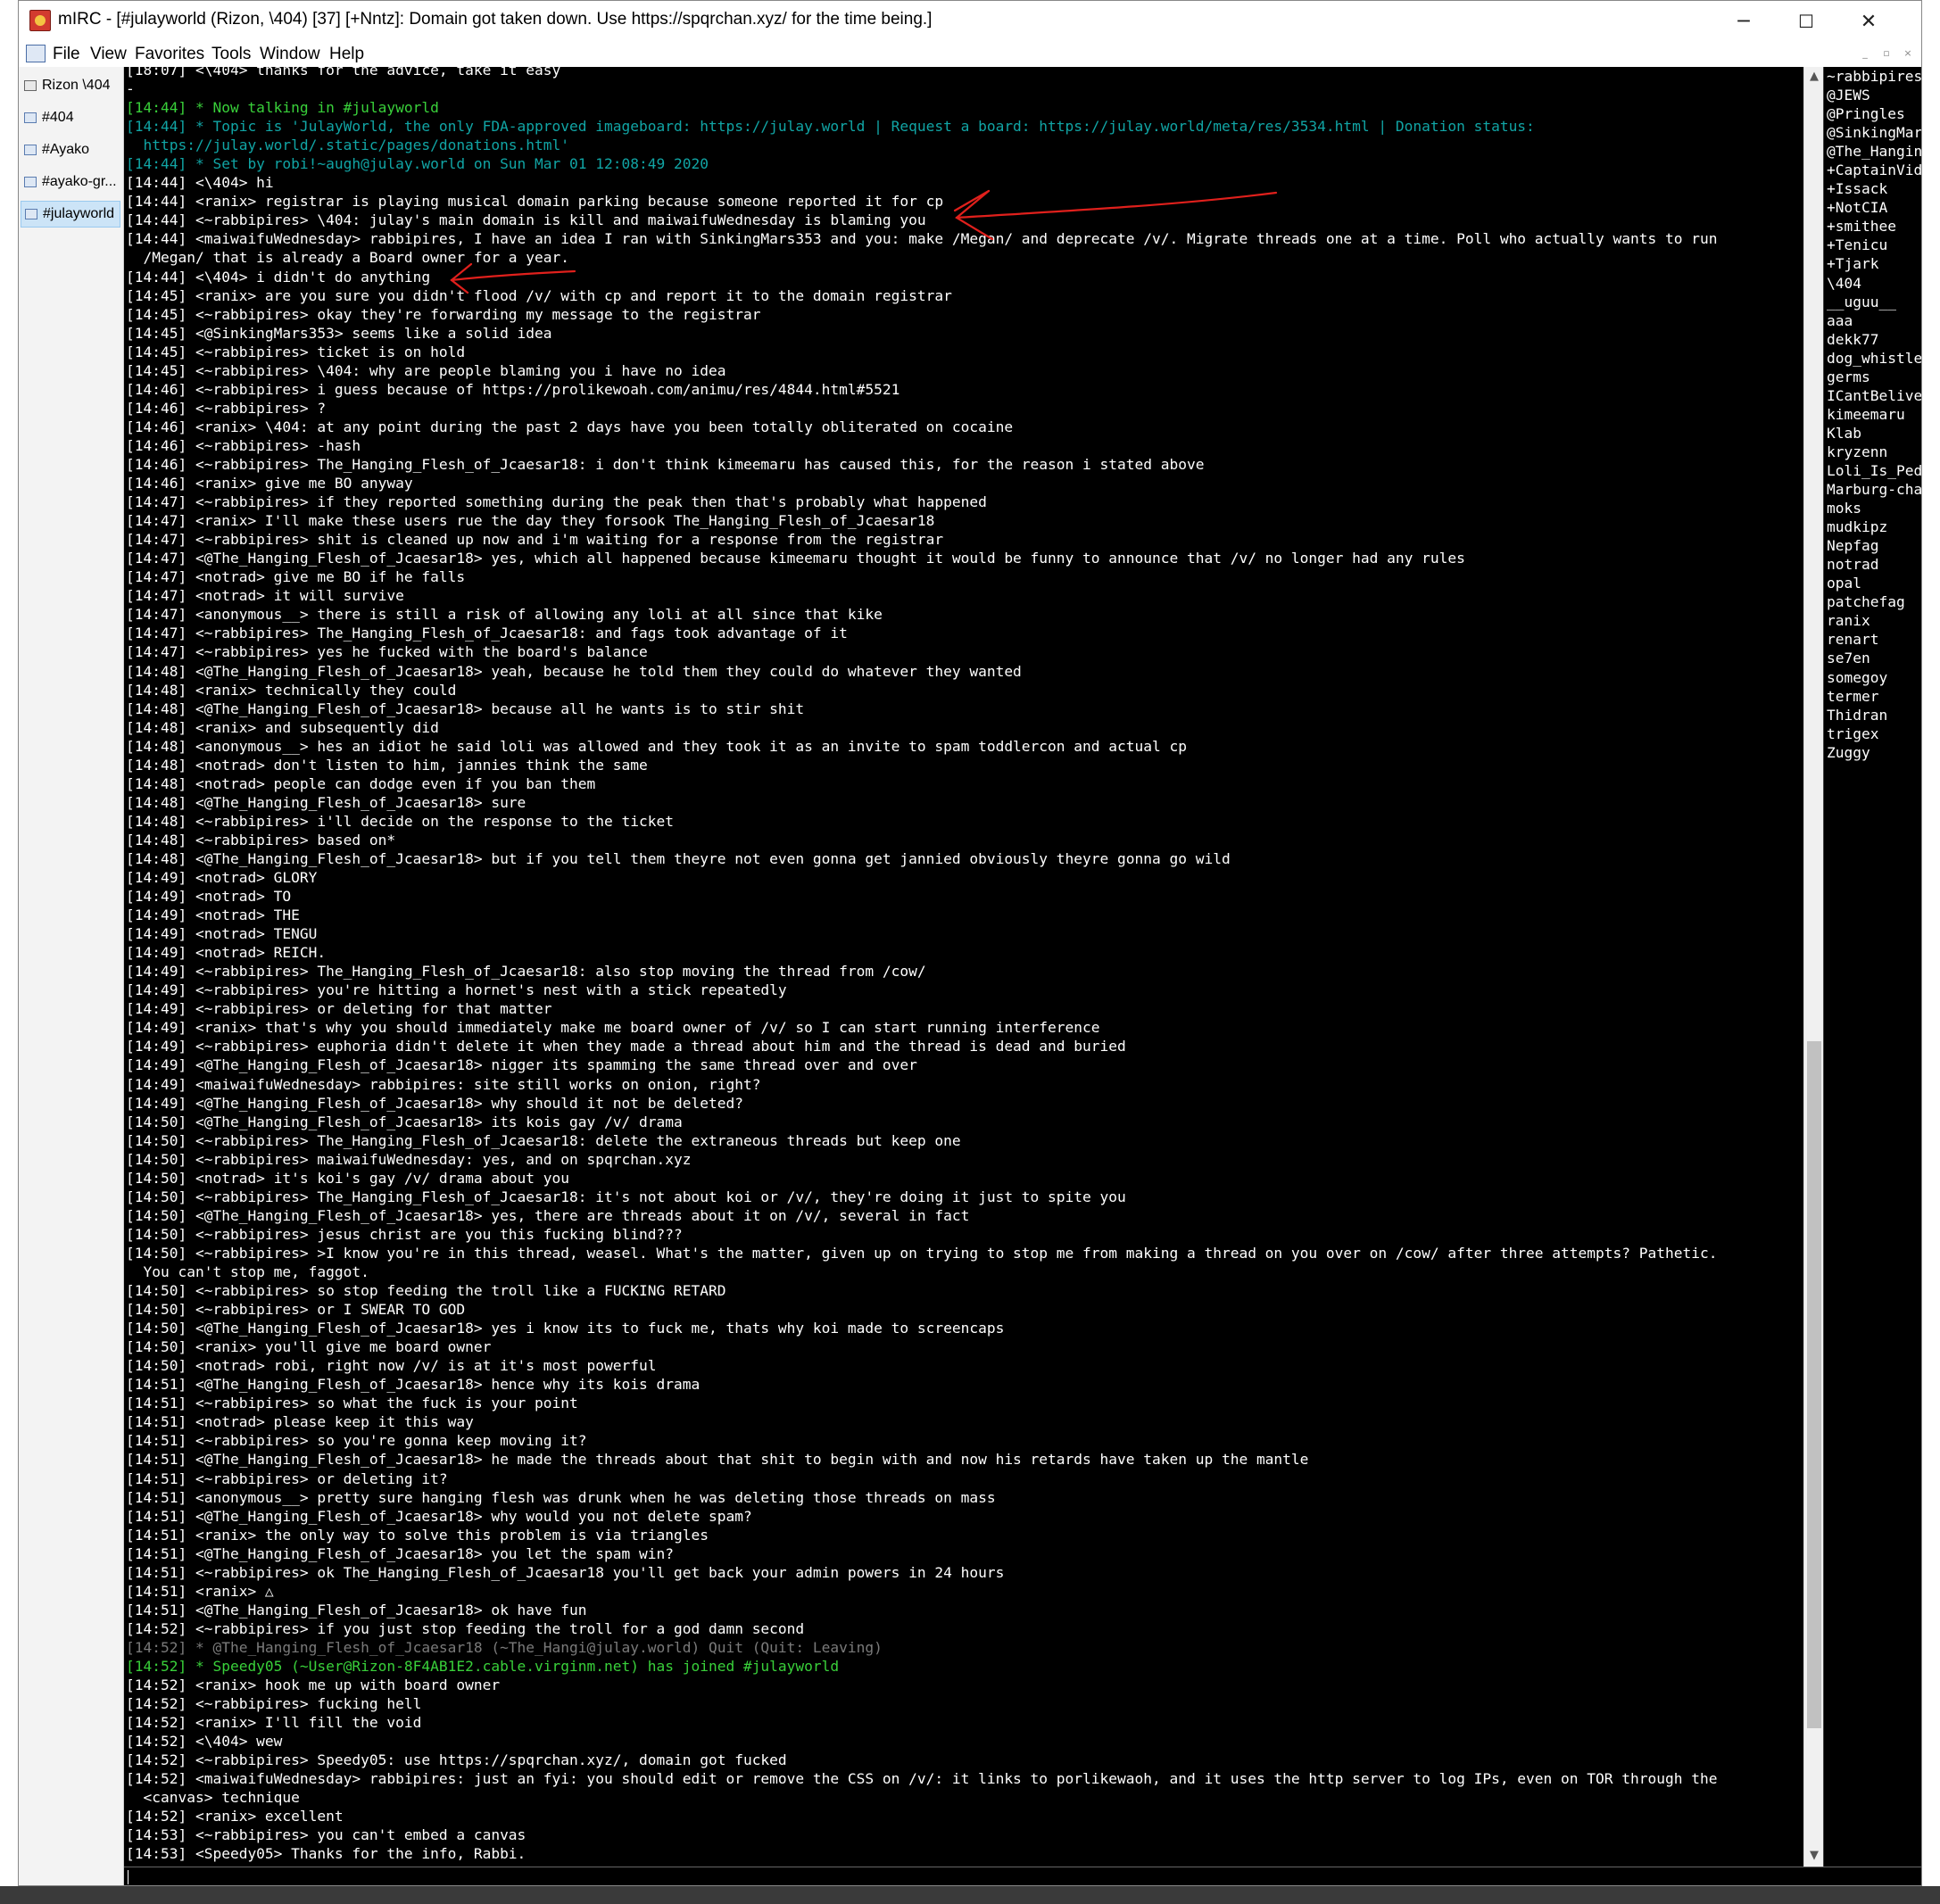 This screenshot has width=1940, height=1904. I want to click on chat-line: [14:52] <\404> wew, so click(204, 1742).